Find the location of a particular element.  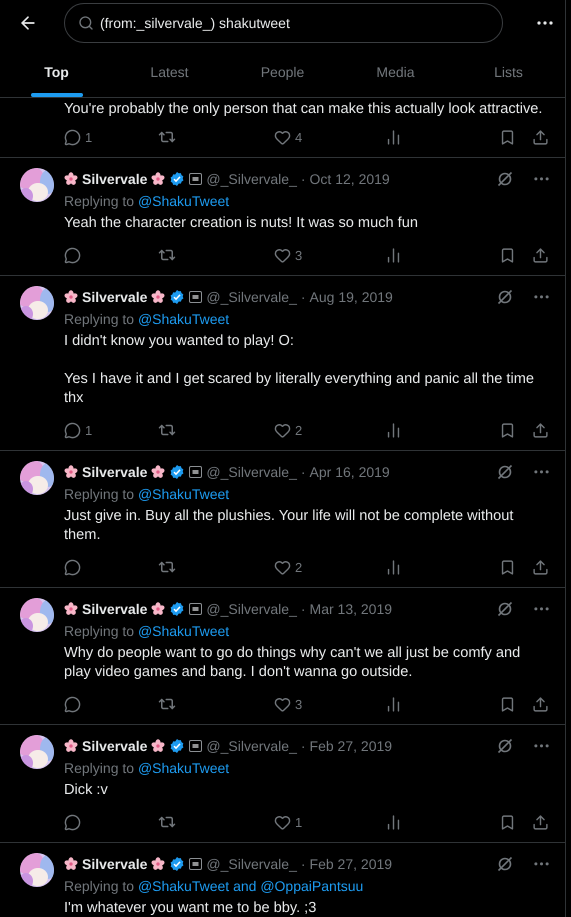

tweet-text: Yeah the character creation is nuts! It was so much fun is located at coordinates (241, 223).